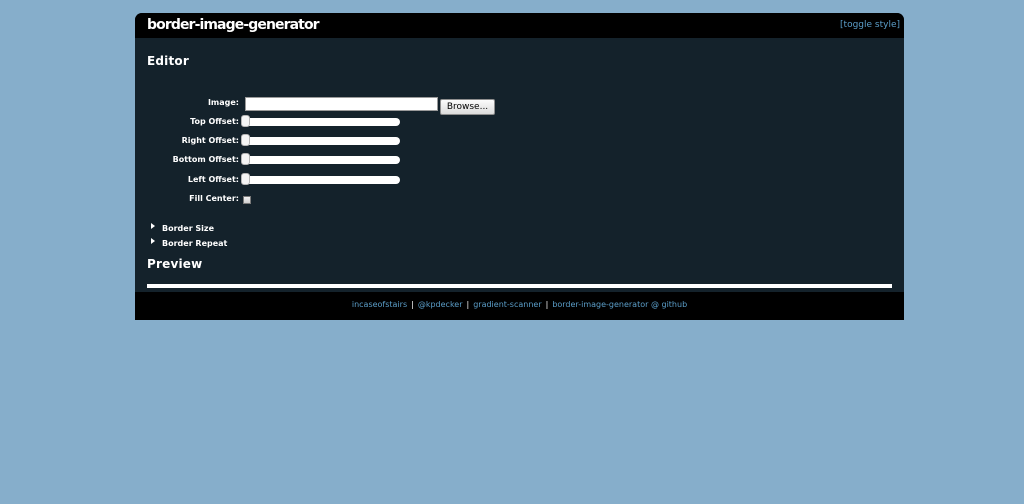 Image resolution: width=1024 pixels, height=504 pixels. I want to click on footer-link-gradient-scanner: gradient-scanner, so click(507, 304).